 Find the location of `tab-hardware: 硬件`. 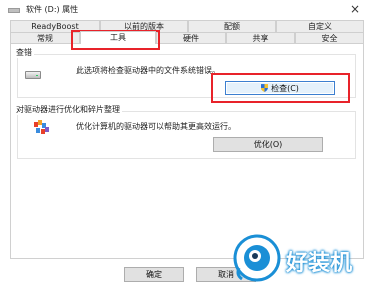

tab-hardware: 硬件 is located at coordinates (191, 37).